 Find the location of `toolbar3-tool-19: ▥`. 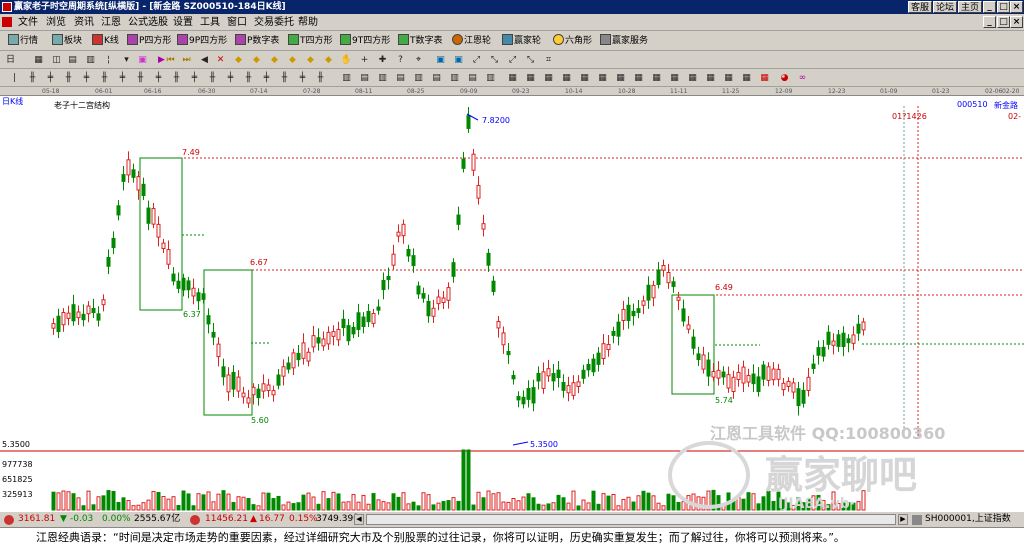

toolbar3-tool-19: ▥ is located at coordinates (346, 78).